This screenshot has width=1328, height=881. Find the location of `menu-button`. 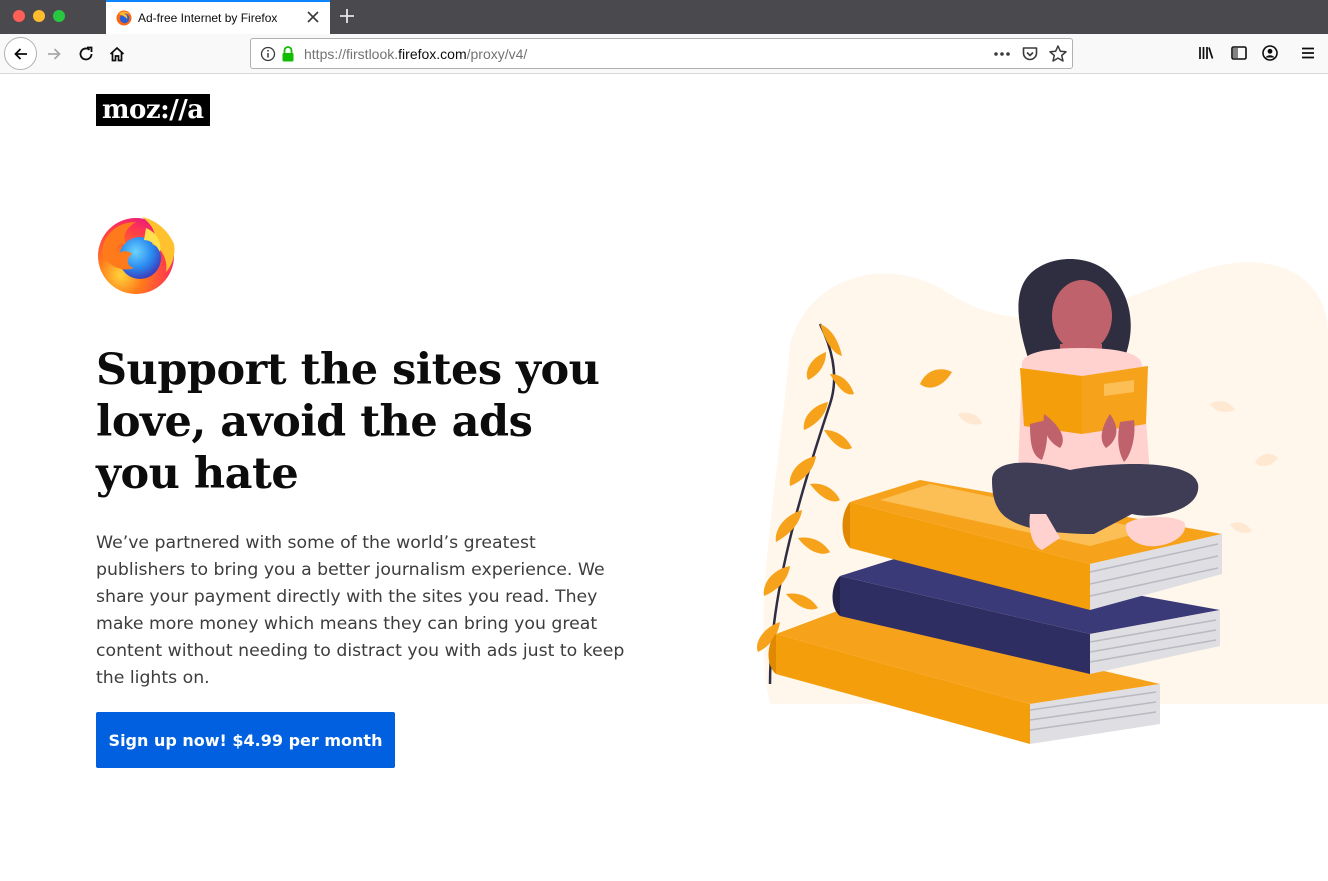

menu-button is located at coordinates (1308, 53).